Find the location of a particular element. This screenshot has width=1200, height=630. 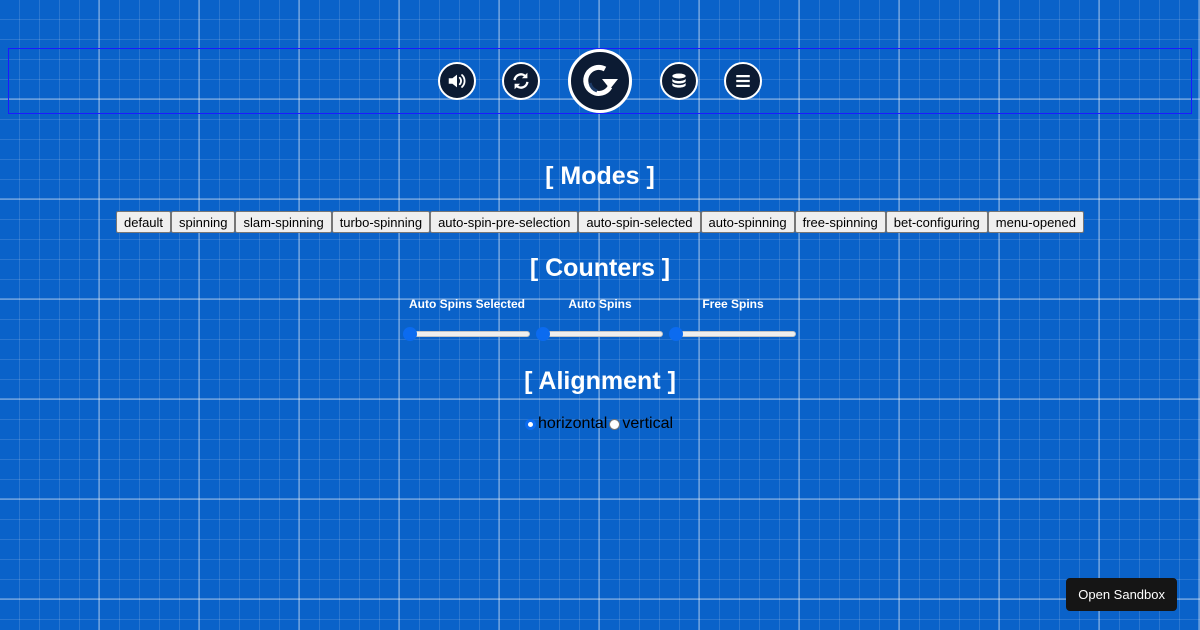

refresh-button is located at coordinates (521, 81).